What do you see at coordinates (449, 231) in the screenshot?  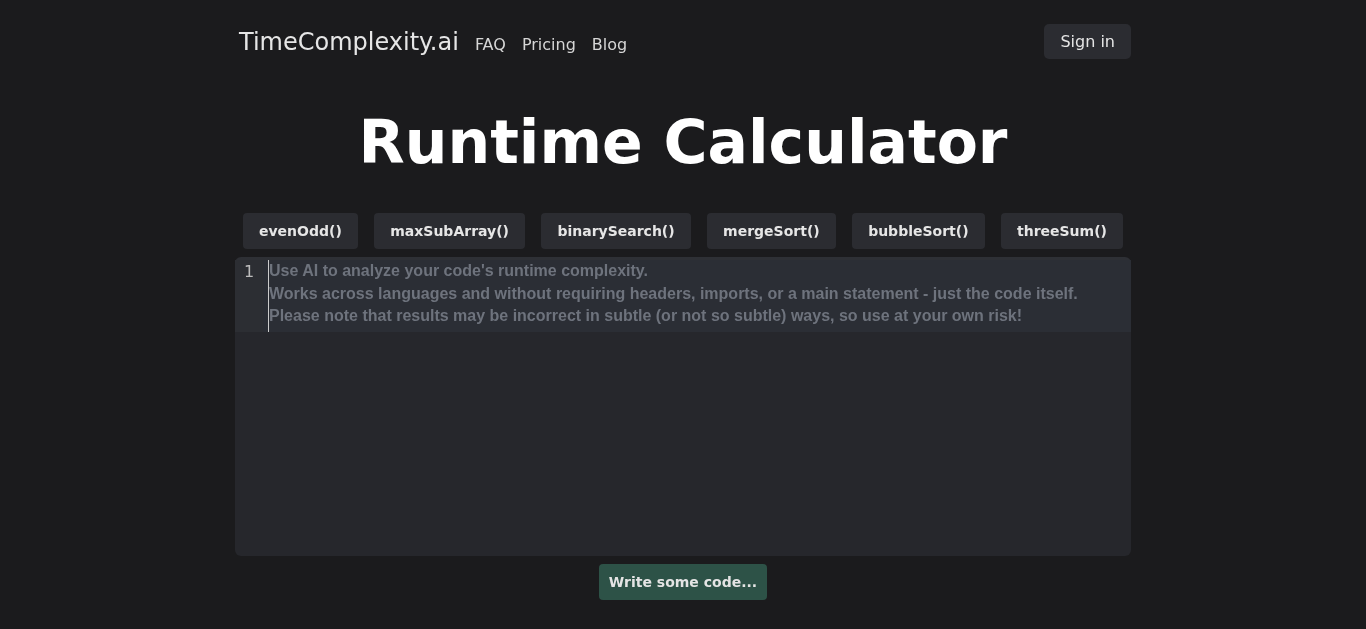 I see `example-button: maxSubArray()` at bounding box center [449, 231].